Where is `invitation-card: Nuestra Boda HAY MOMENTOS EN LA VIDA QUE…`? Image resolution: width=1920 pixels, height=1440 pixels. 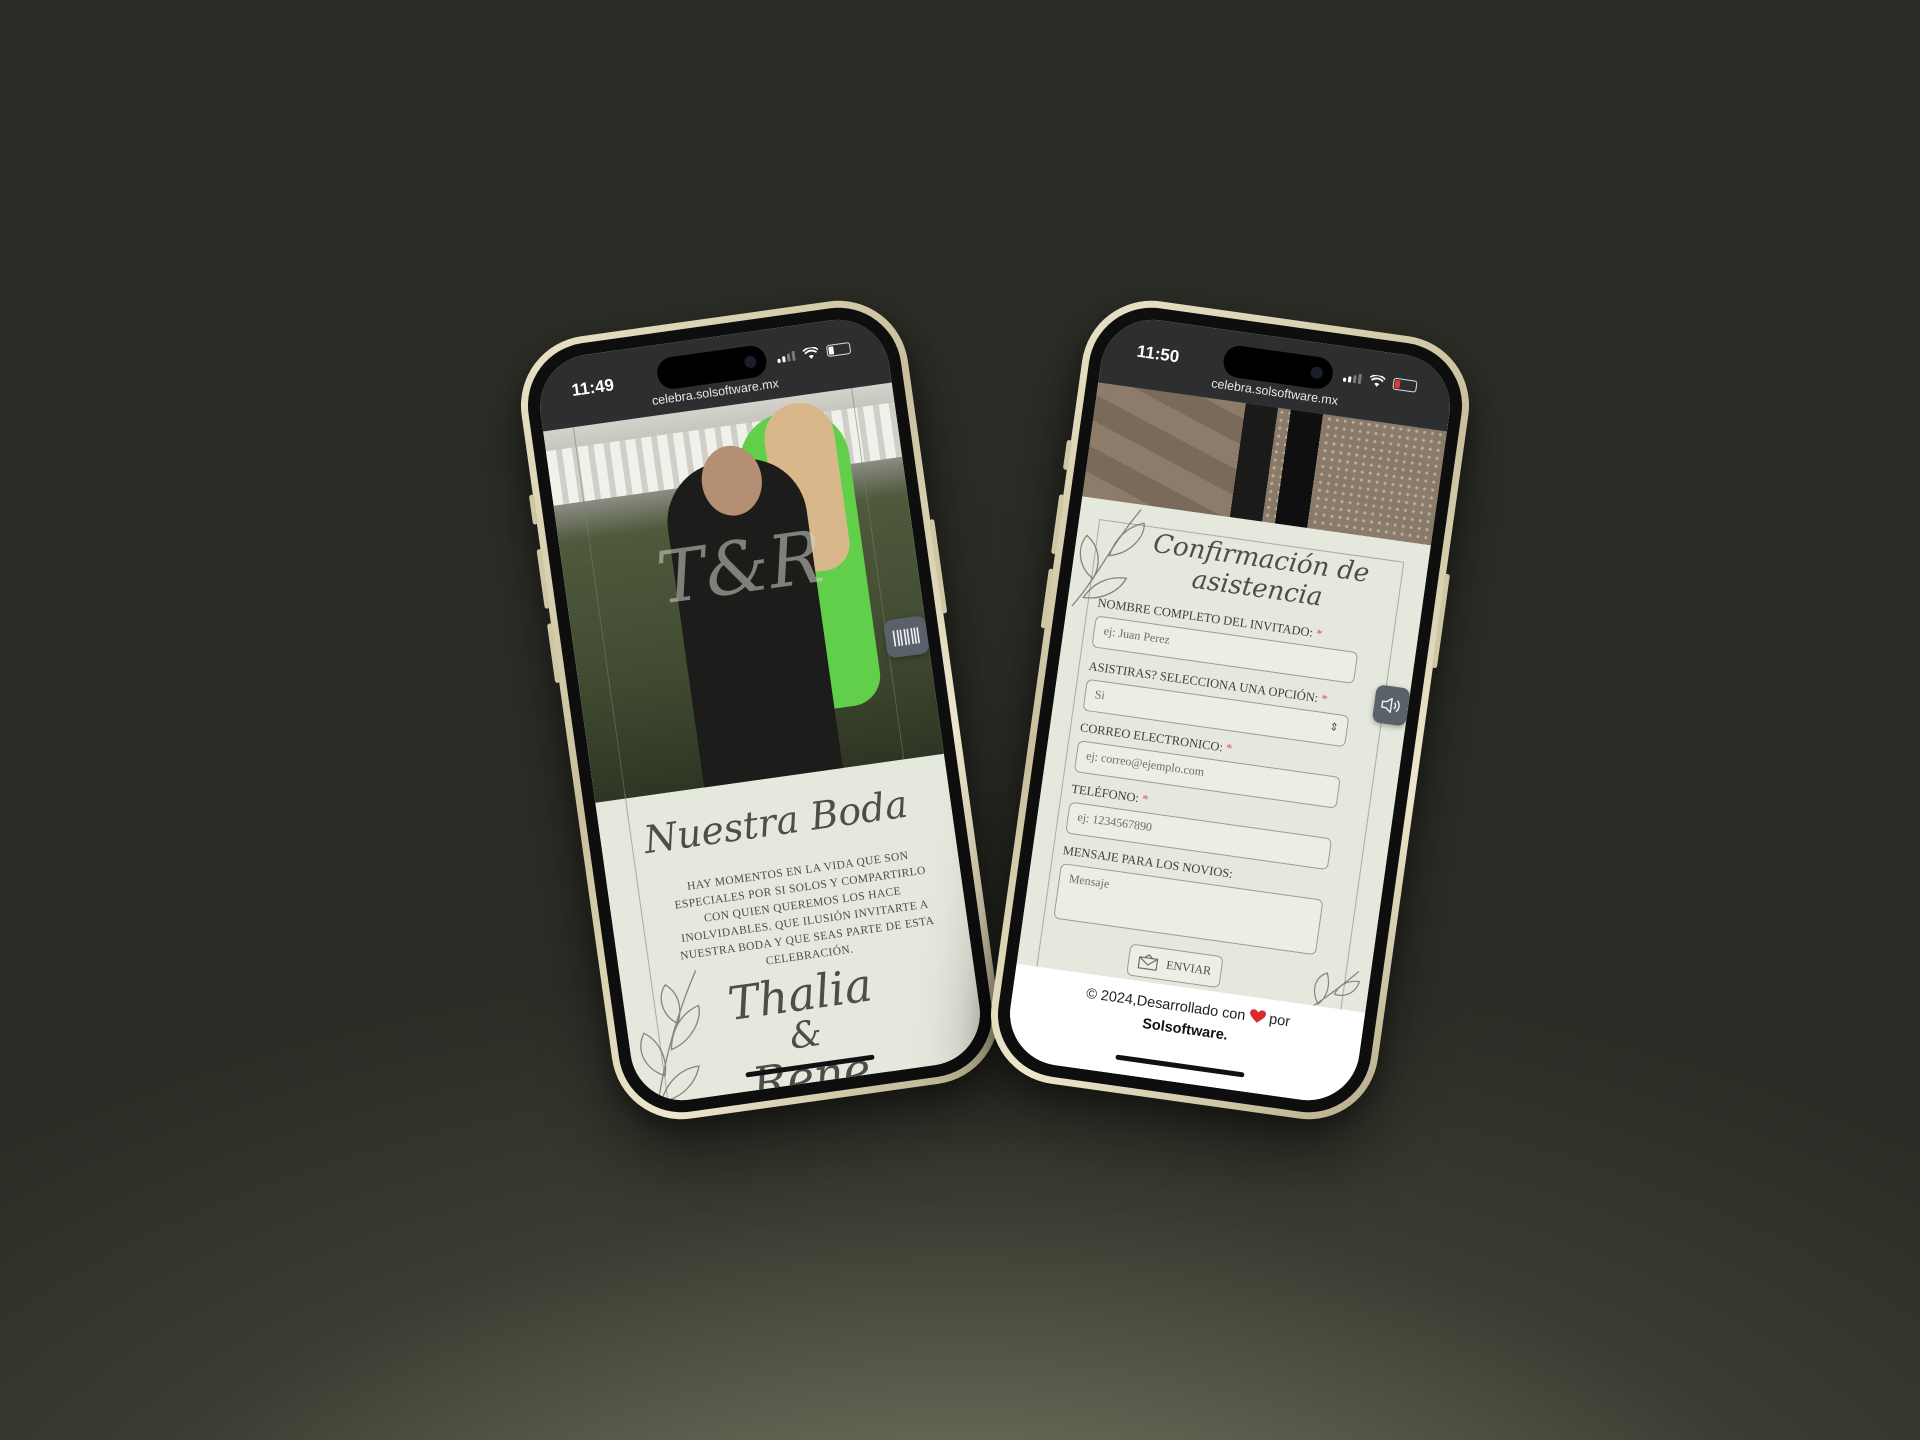 invitation-card: Nuestra Boda HAY MOMENTOS EN LA VIDA QUE… is located at coordinates (791, 930).